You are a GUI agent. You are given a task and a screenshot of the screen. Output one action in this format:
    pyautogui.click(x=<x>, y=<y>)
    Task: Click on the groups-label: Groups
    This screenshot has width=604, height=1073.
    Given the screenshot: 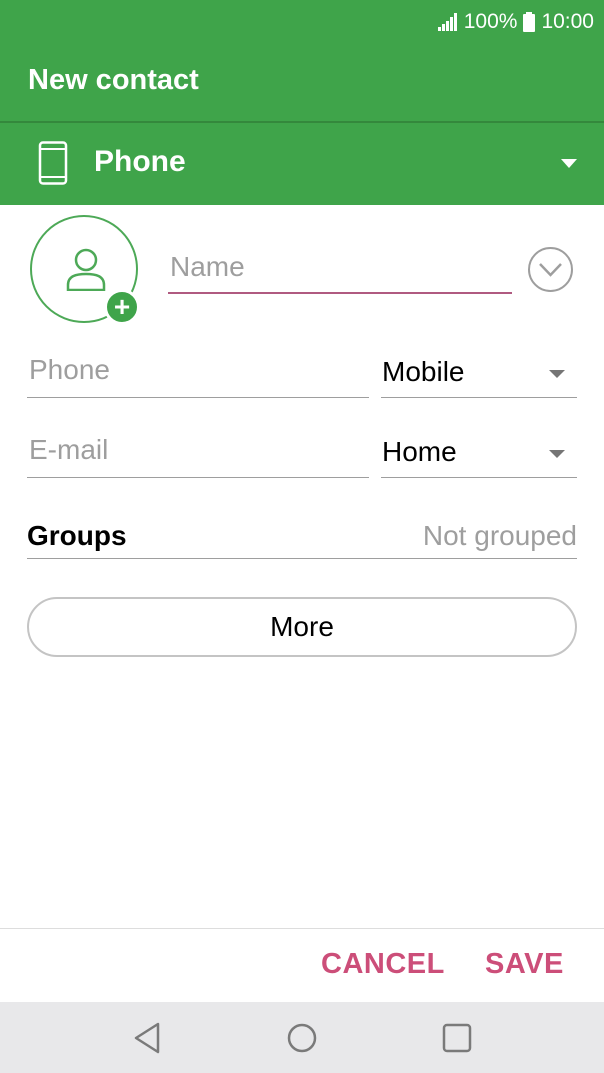 What is the action you would take?
    pyautogui.click(x=77, y=535)
    